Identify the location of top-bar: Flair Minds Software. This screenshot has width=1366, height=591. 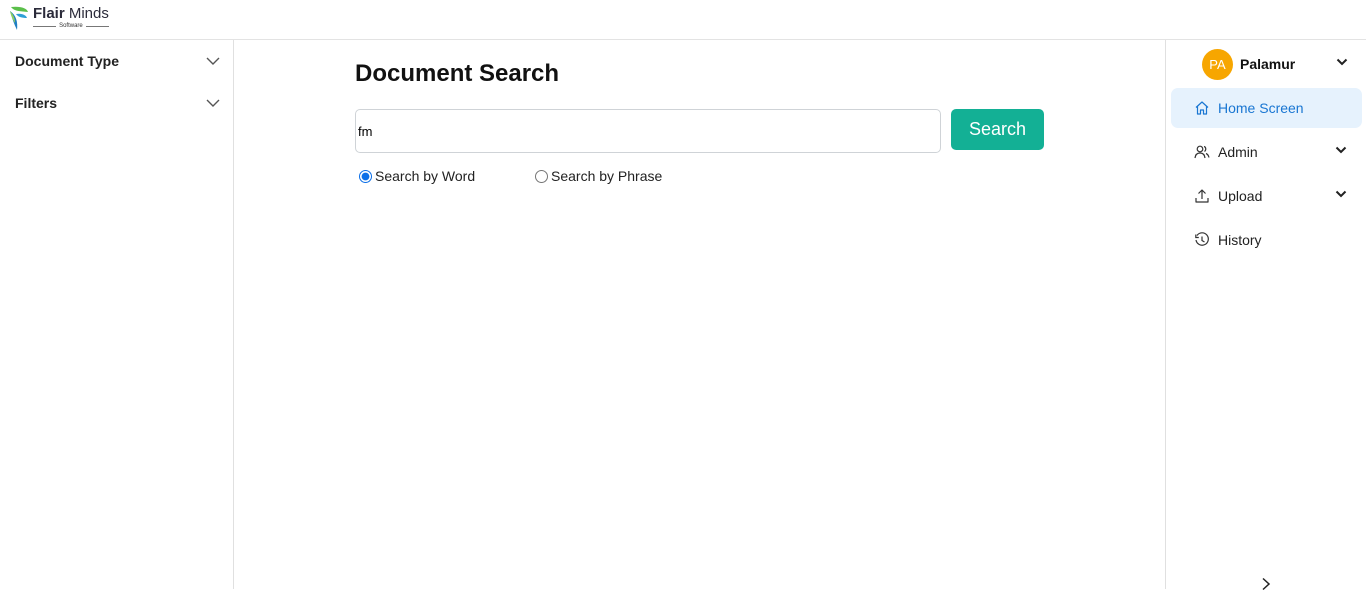
(683, 20).